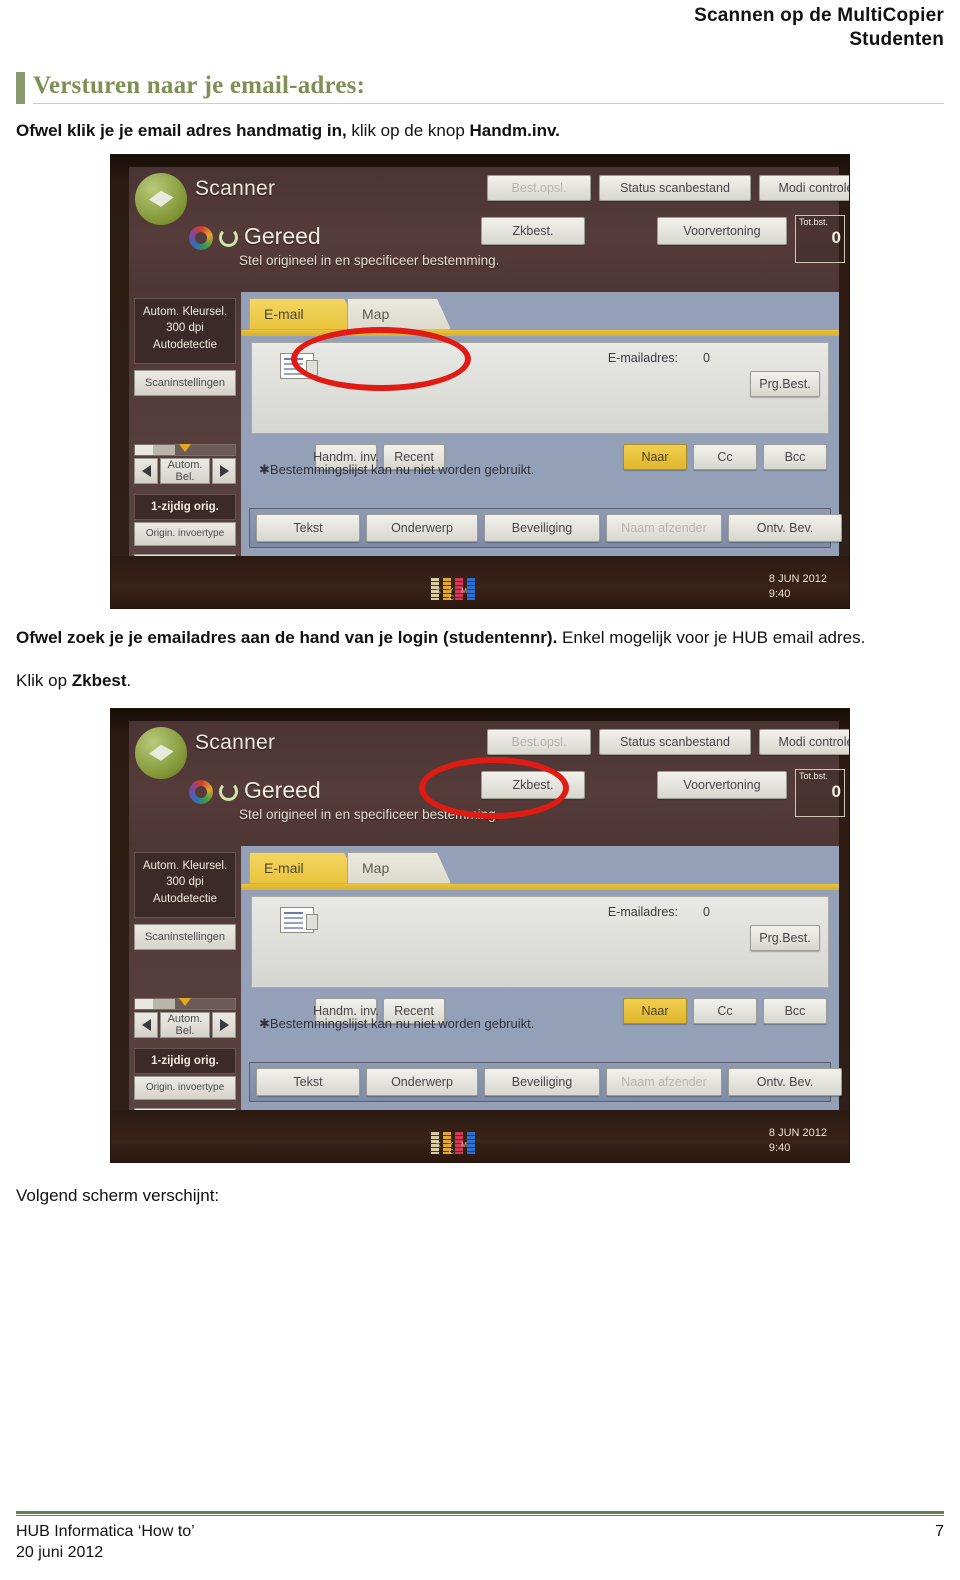 Image resolution: width=960 pixels, height=1580 pixels. What do you see at coordinates (706, 911) in the screenshot?
I see `emailadres-count: 0` at bounding box center [706, 911].